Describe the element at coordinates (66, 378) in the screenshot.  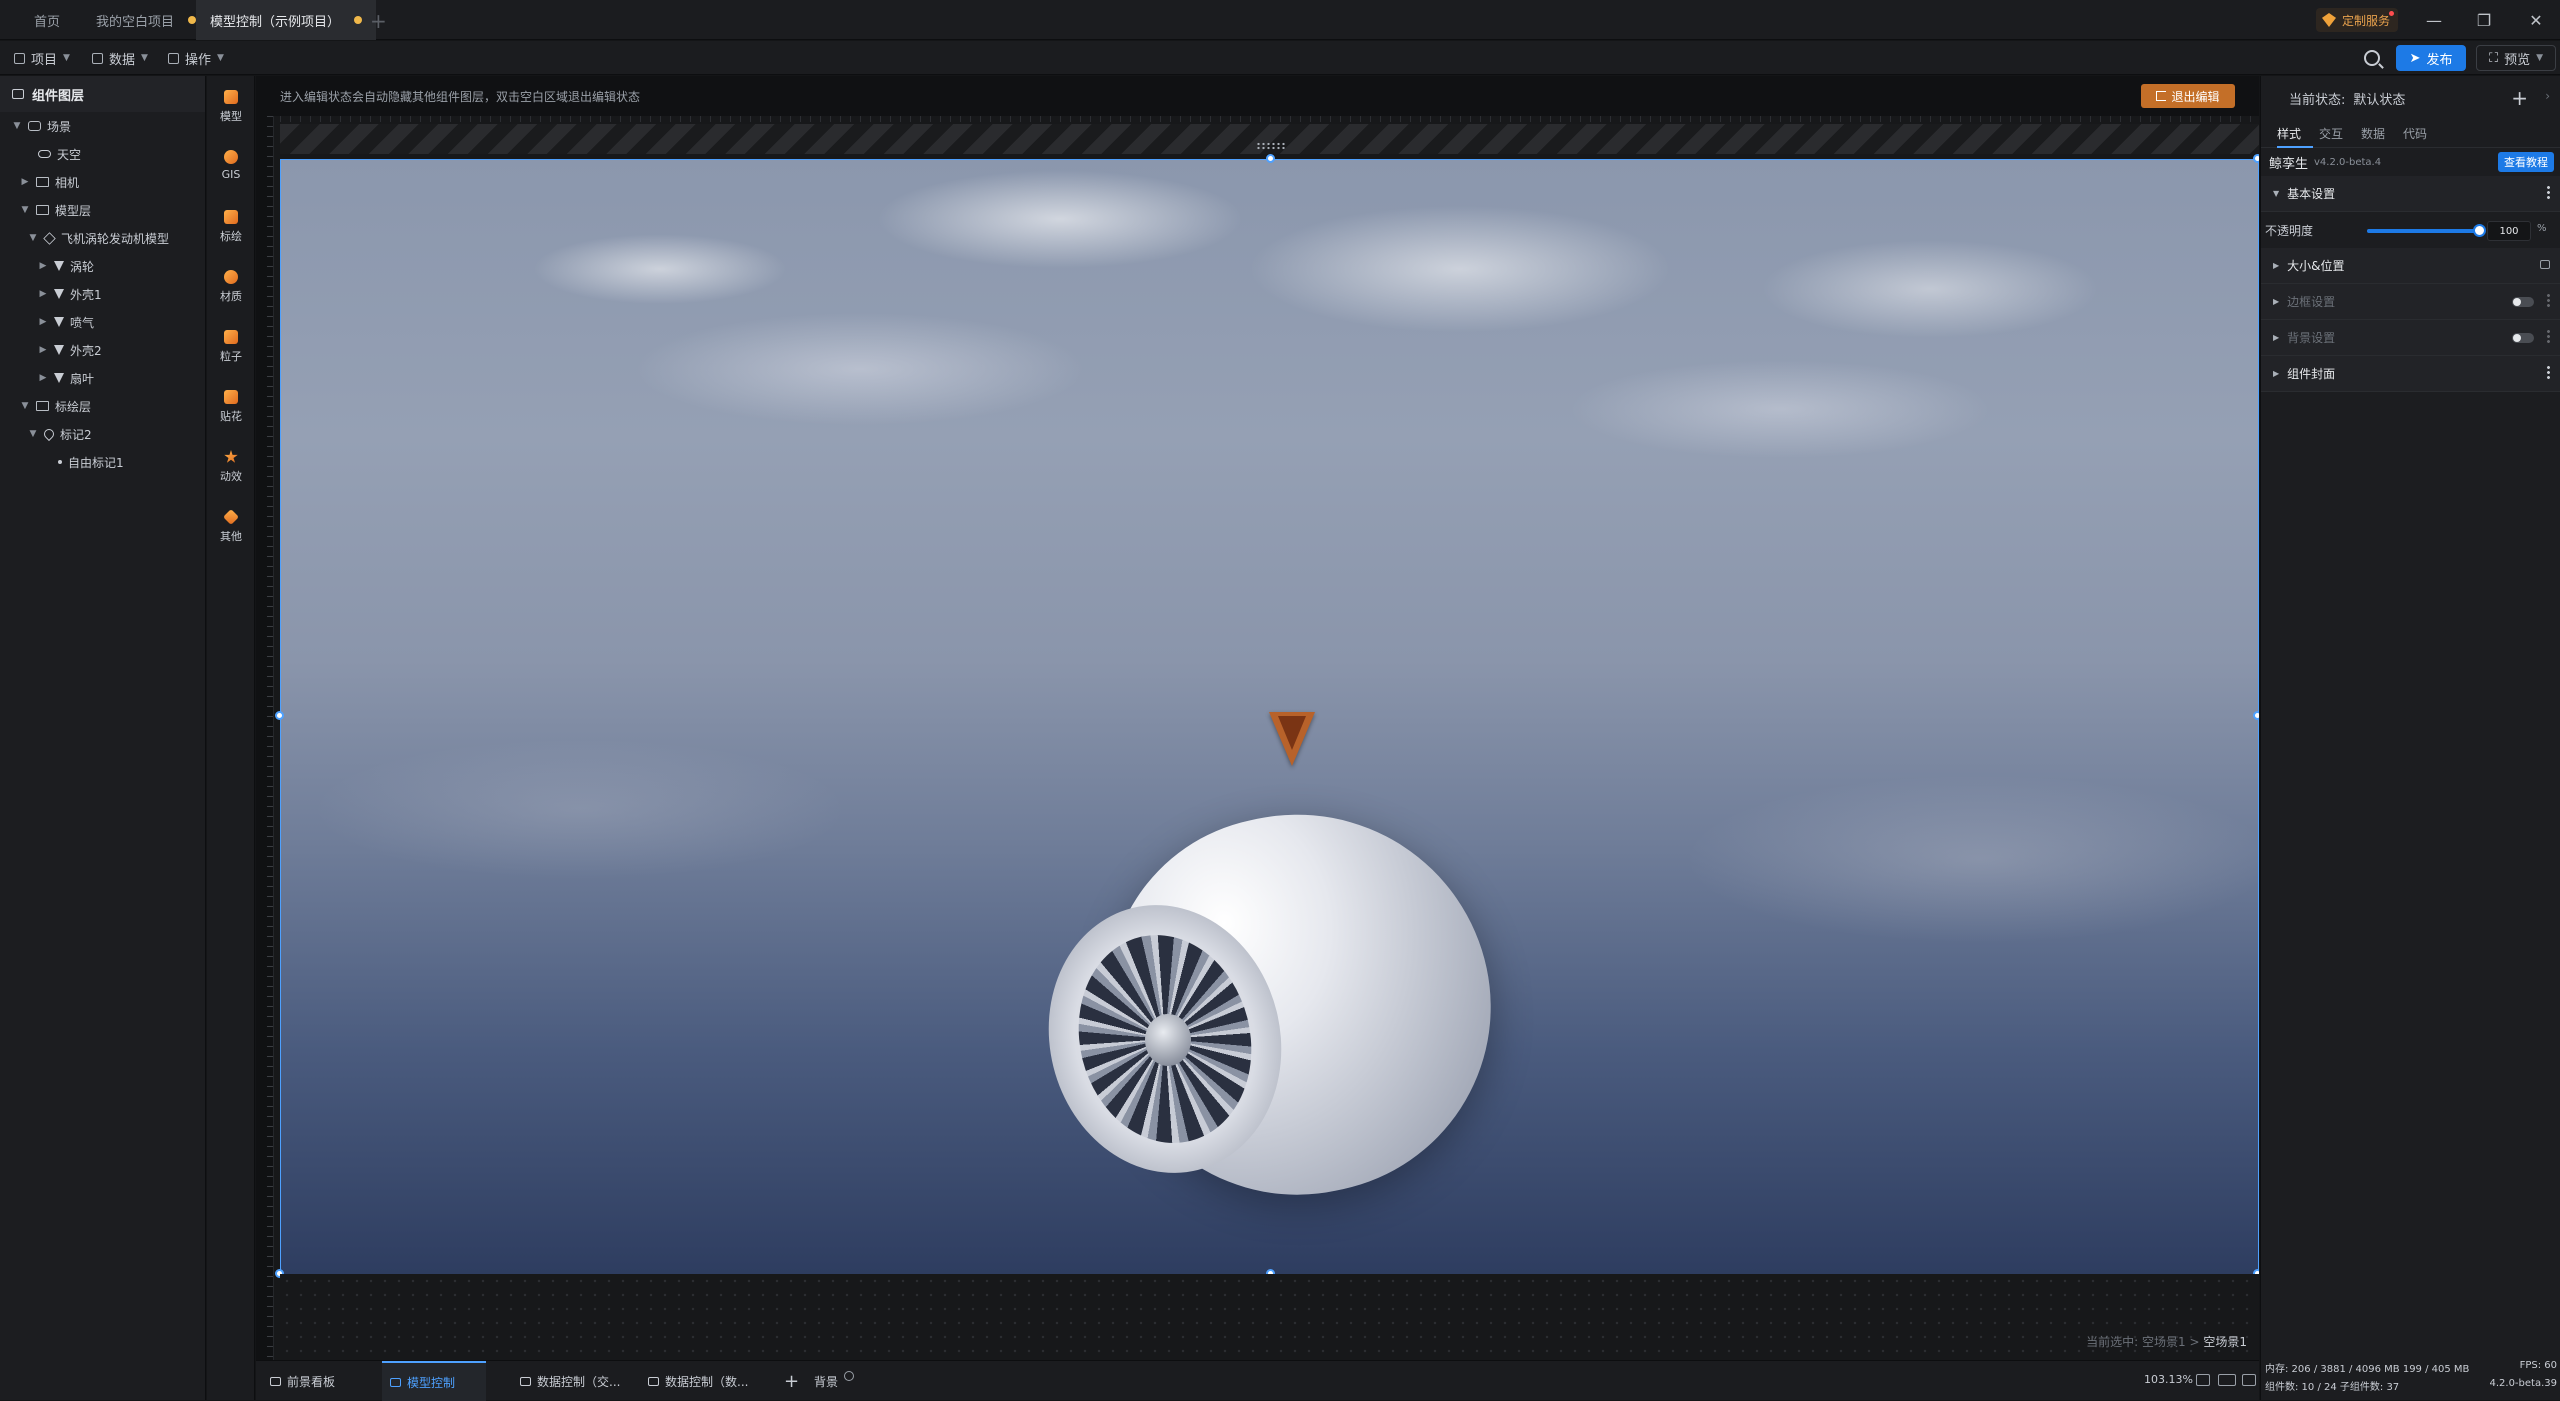
I see `layer-item-blades: ▶ 扇叶` at that location.